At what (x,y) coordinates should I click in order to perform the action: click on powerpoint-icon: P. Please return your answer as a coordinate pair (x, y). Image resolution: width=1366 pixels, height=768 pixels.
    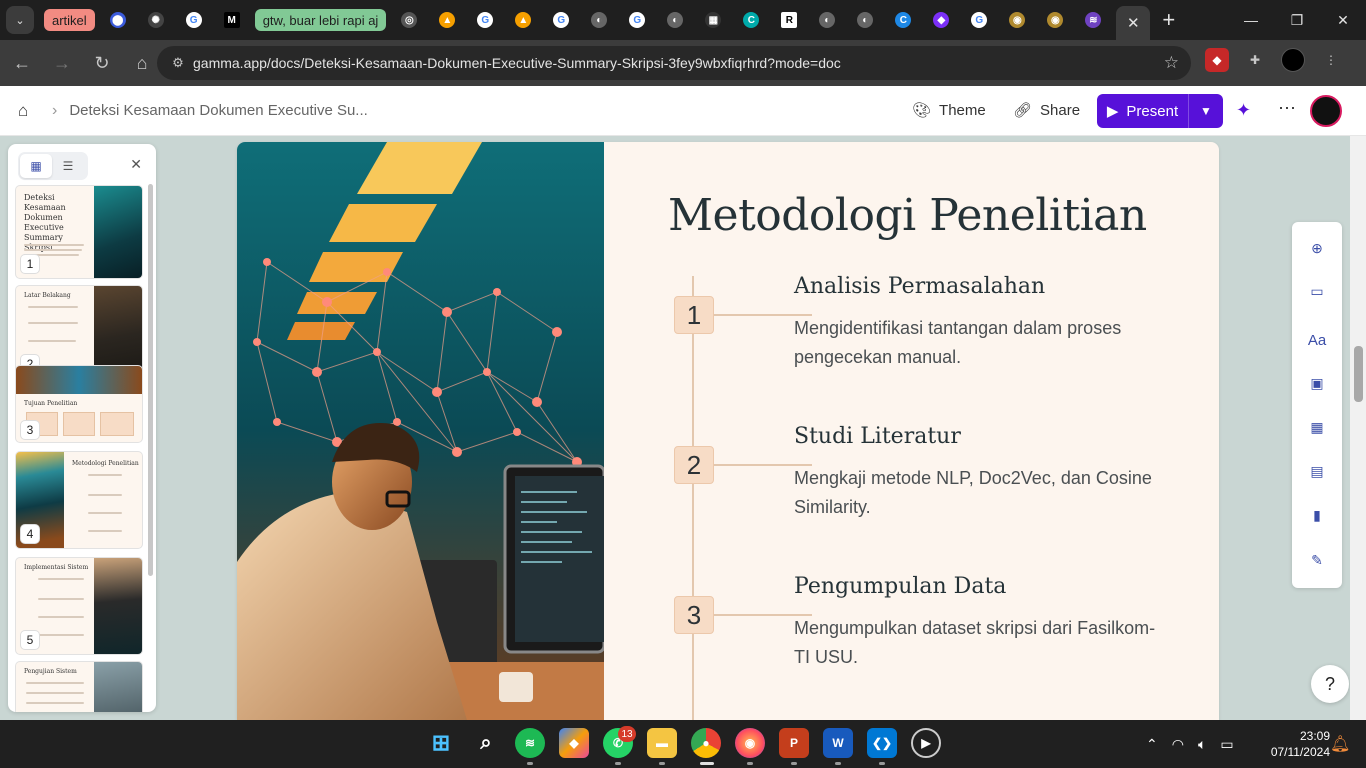
    Looking at the image, I should click on (794, 743).